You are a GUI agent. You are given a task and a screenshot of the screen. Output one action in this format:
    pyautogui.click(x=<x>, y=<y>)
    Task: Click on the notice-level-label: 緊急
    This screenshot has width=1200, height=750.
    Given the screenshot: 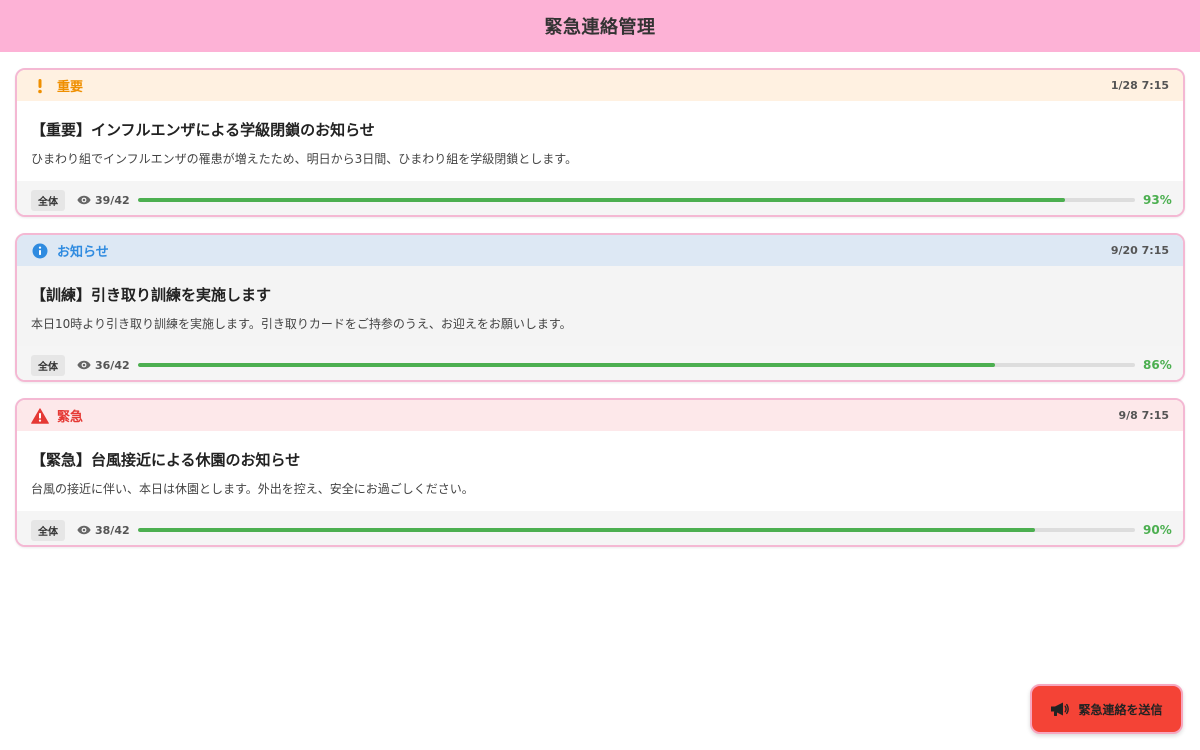 What is the action you would take?
    pyautogui.click(x=70, y=417)
    